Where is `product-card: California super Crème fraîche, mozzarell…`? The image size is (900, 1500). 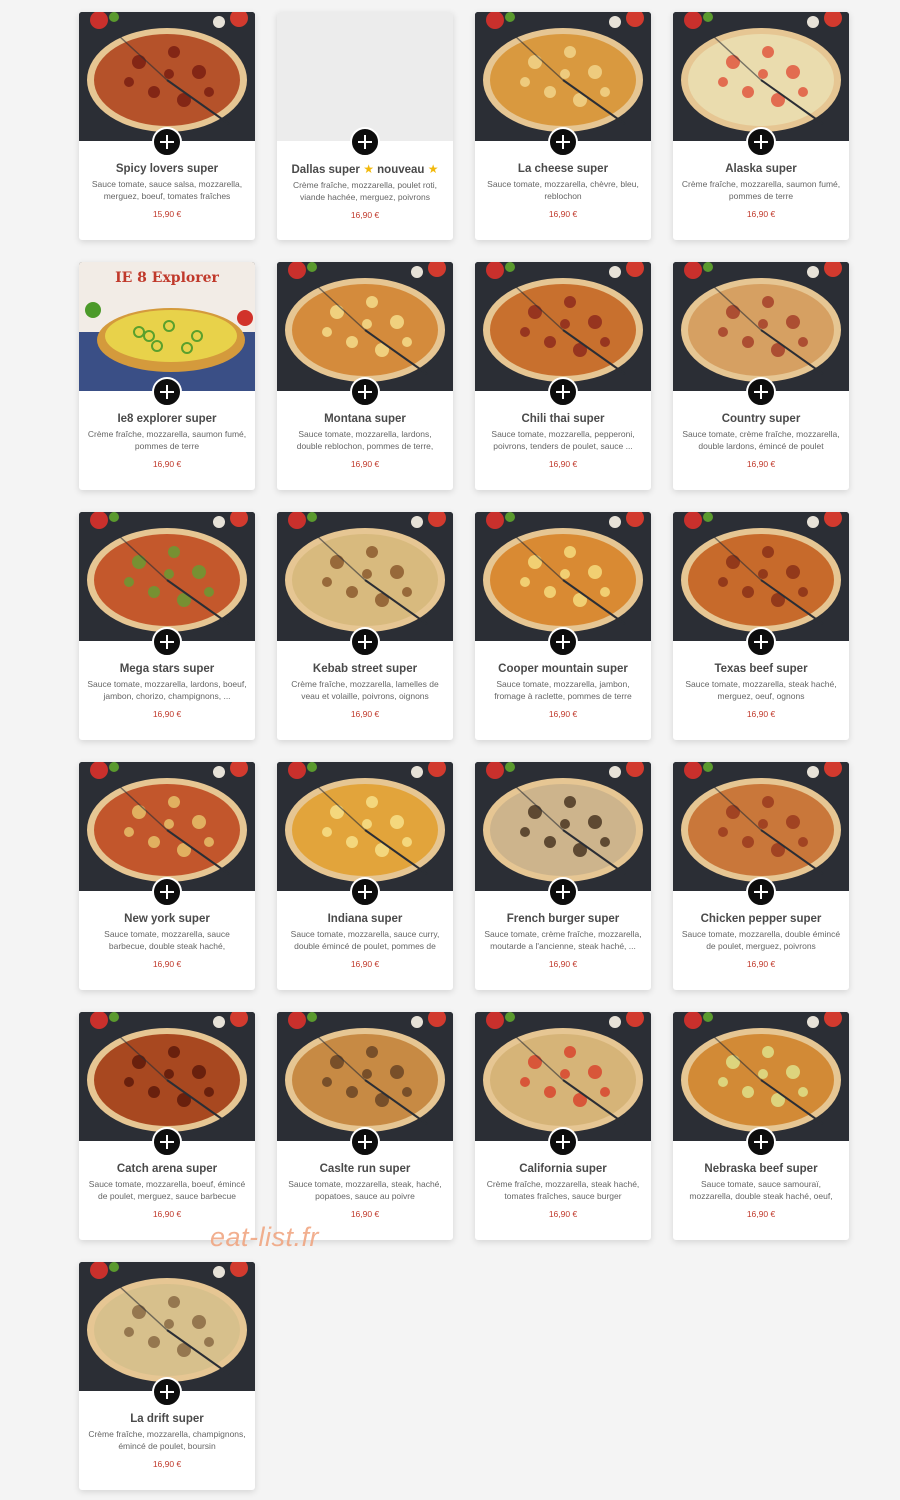 product-card: California super Crème fraîche, mozzarell… is located at coordinates (563, 1126).